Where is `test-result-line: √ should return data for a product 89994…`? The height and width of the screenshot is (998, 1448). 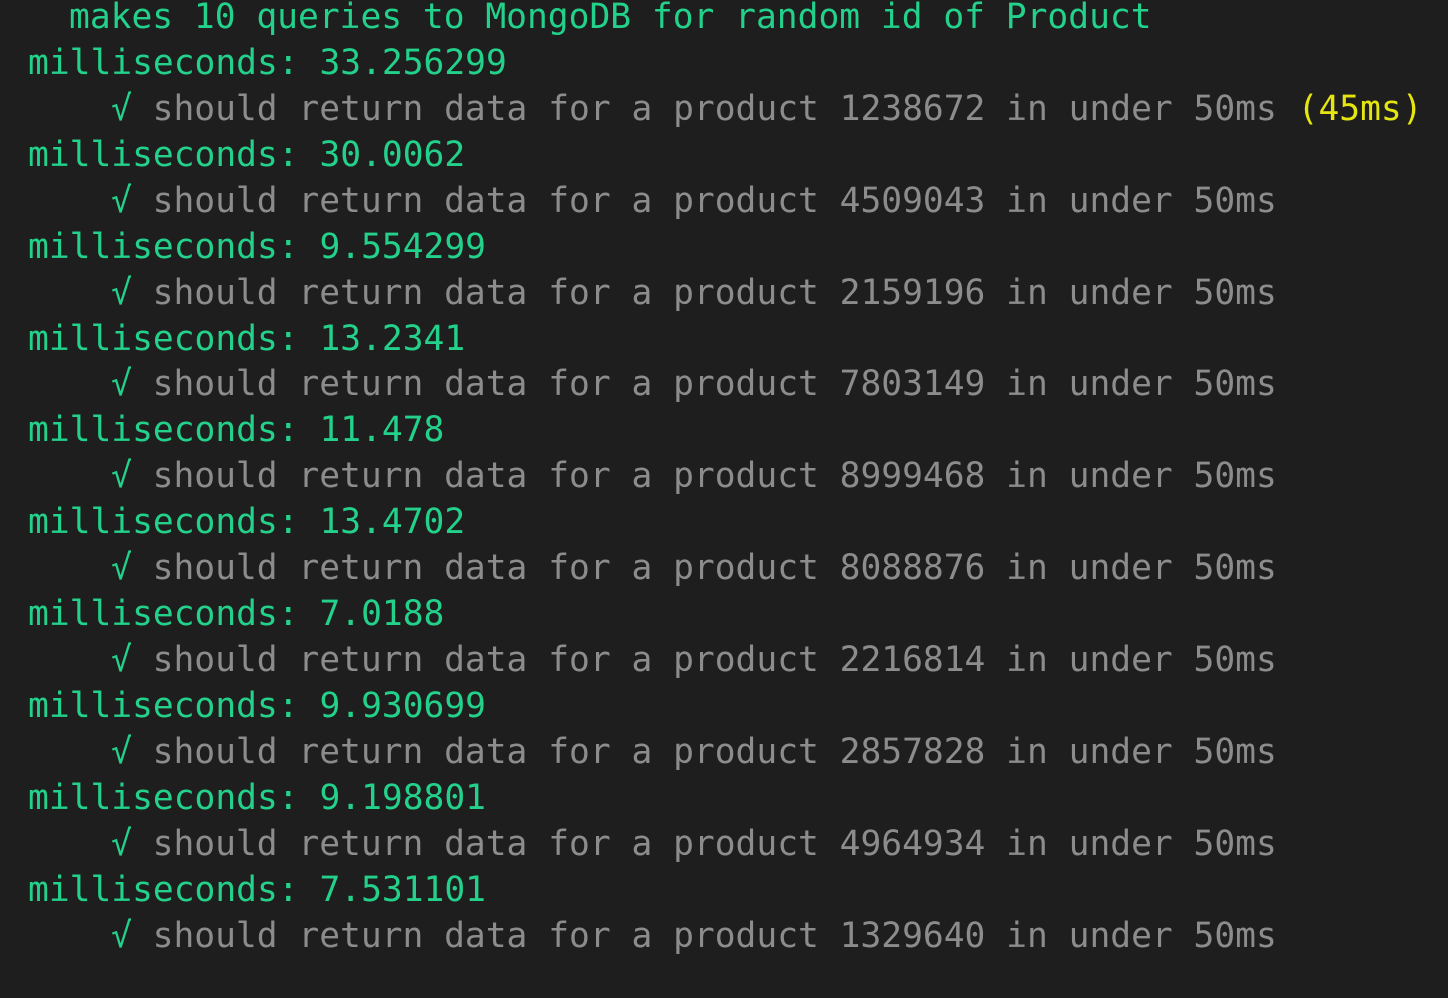 test-result-line: √ should return data for a product 89994… is located at coordinates (694, 476).